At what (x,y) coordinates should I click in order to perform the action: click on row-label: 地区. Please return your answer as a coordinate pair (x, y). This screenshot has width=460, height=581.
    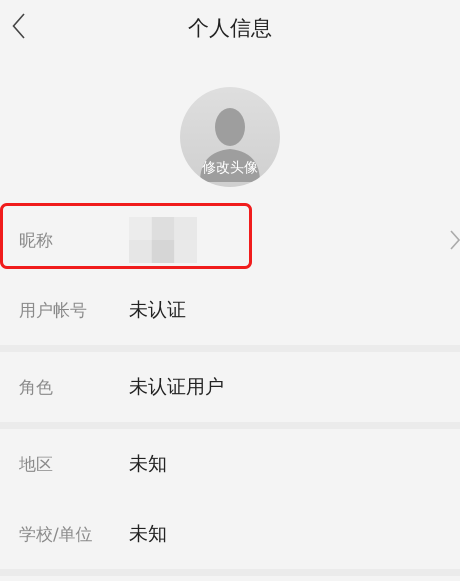
    Looking at the image, I should click on (36, 465).